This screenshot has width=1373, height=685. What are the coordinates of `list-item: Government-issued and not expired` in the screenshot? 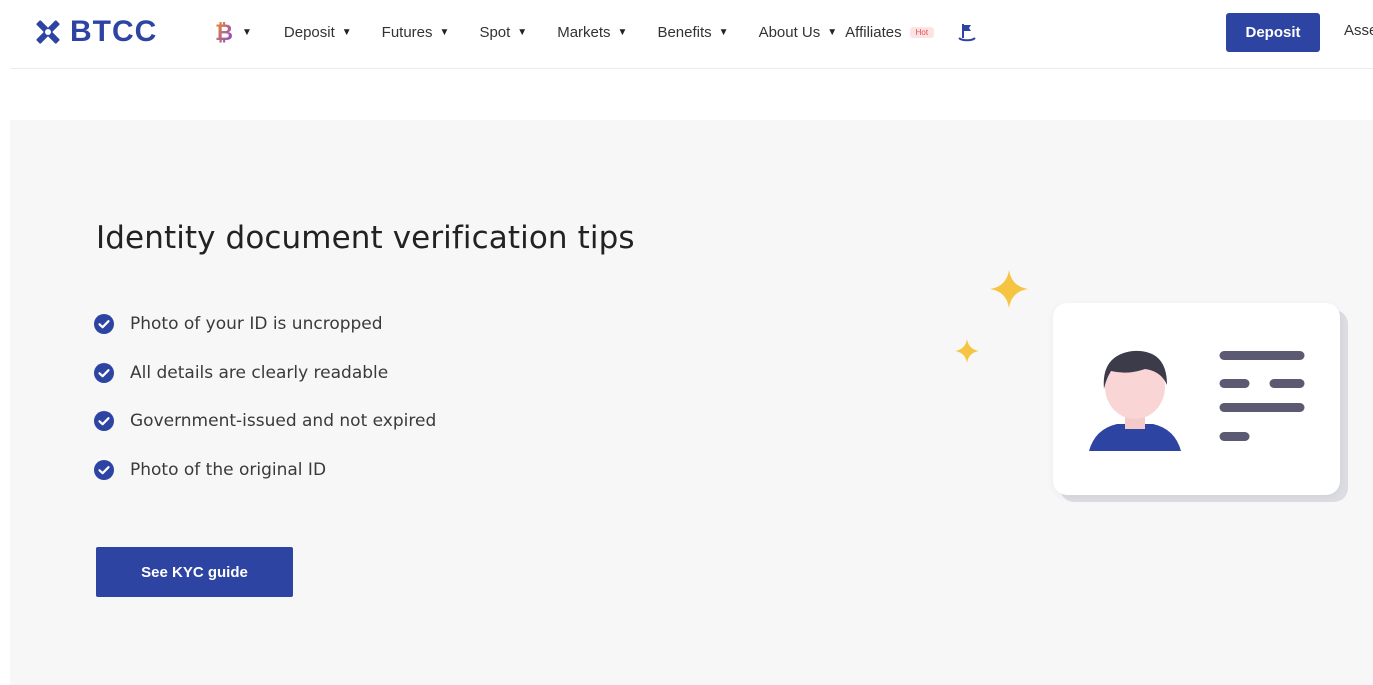 It's located at (265, 421).